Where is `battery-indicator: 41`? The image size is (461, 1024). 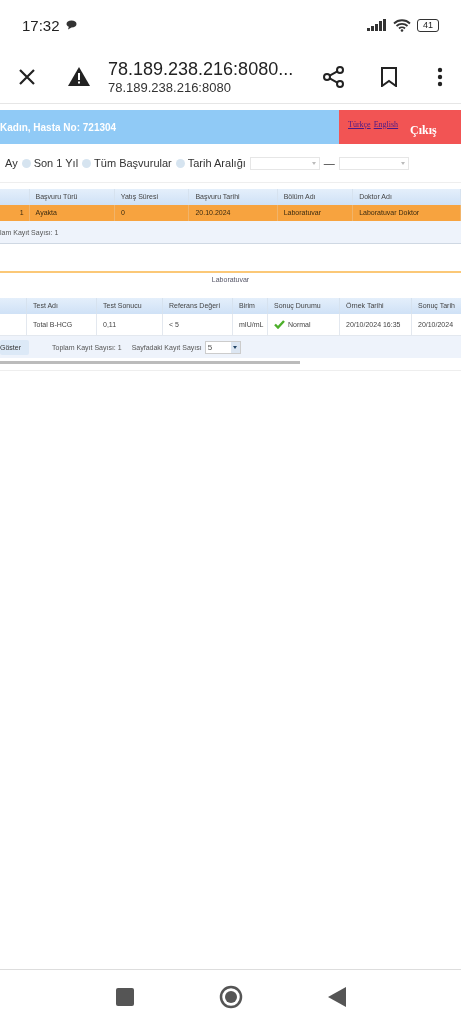
battery-indicator: 41 is located at coordinates (428, 25).